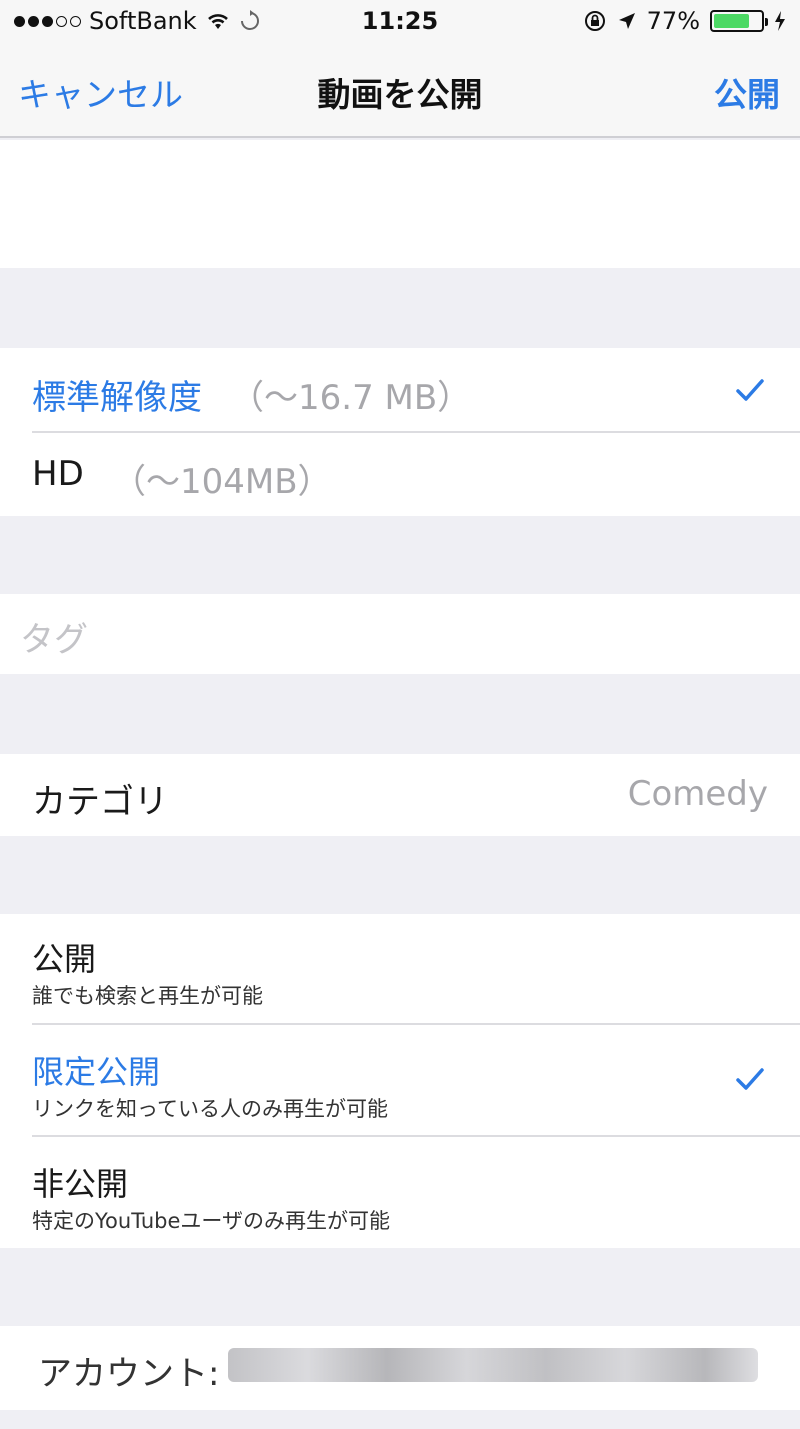 The width and height of the screenshot is (800, 1429). I want to click on privacy-option-private: 非公開 特定のYouTubeユーザのみ再生が可能, so click(400, 1192).